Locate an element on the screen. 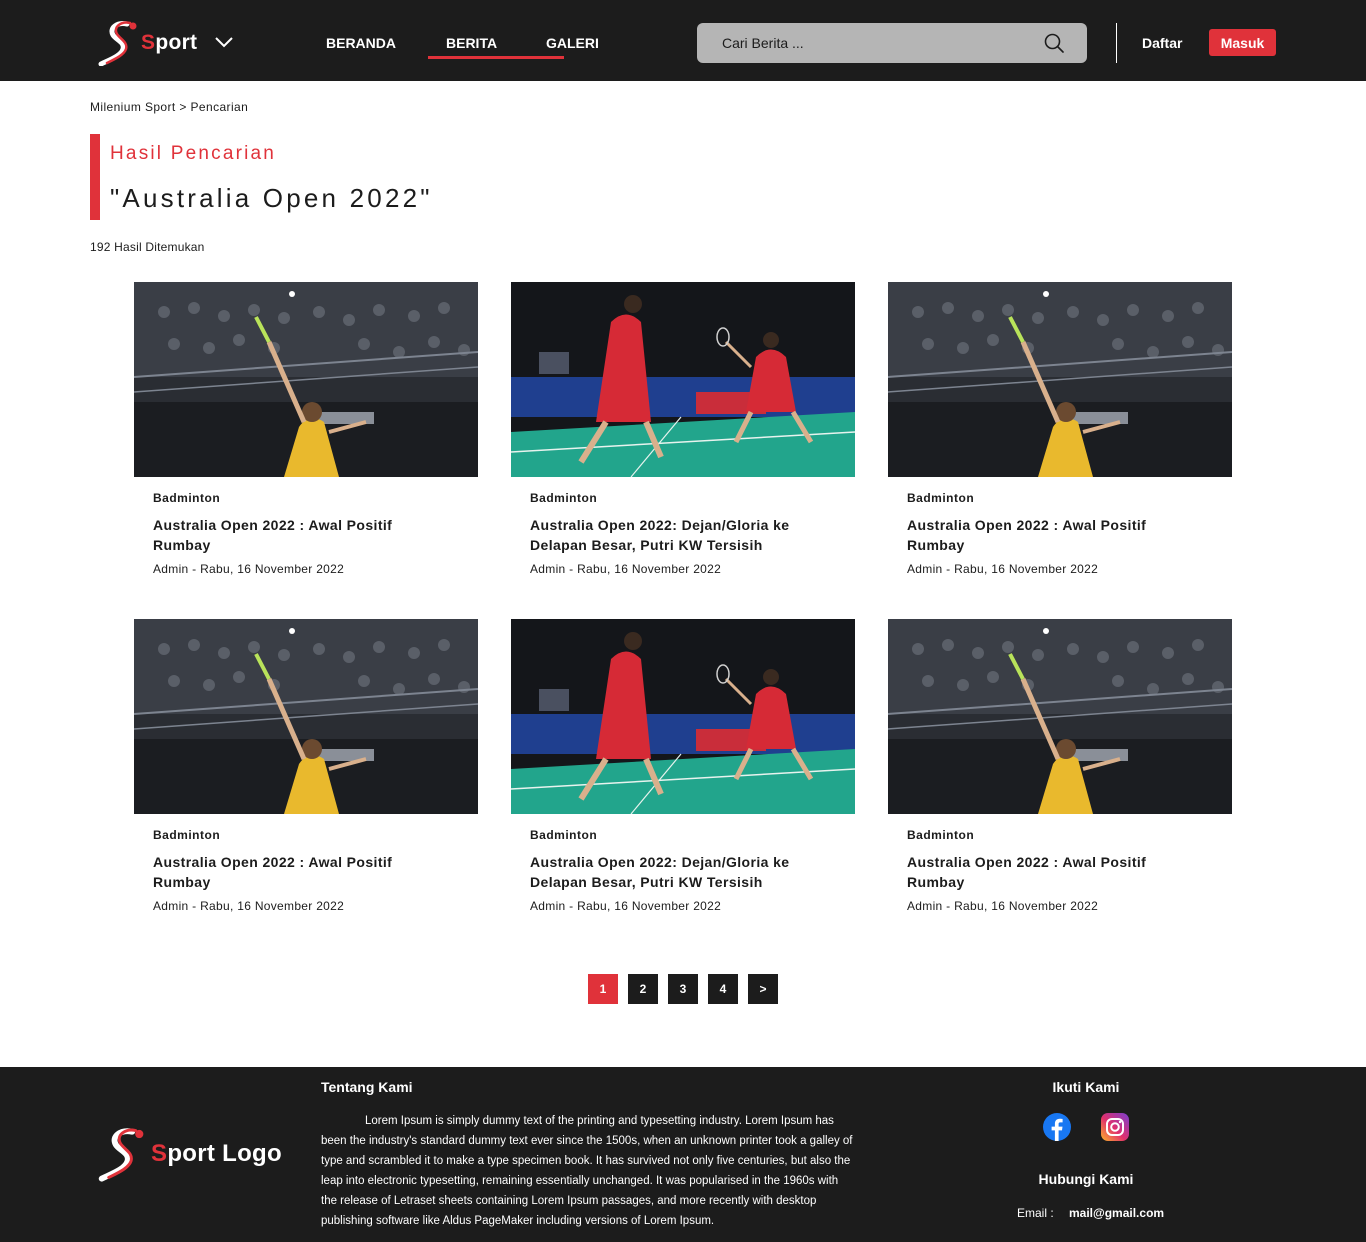 This screenshot has height=1242, width=1366. footer-logo: Sport Logo is located at coordinates (189, 1154).